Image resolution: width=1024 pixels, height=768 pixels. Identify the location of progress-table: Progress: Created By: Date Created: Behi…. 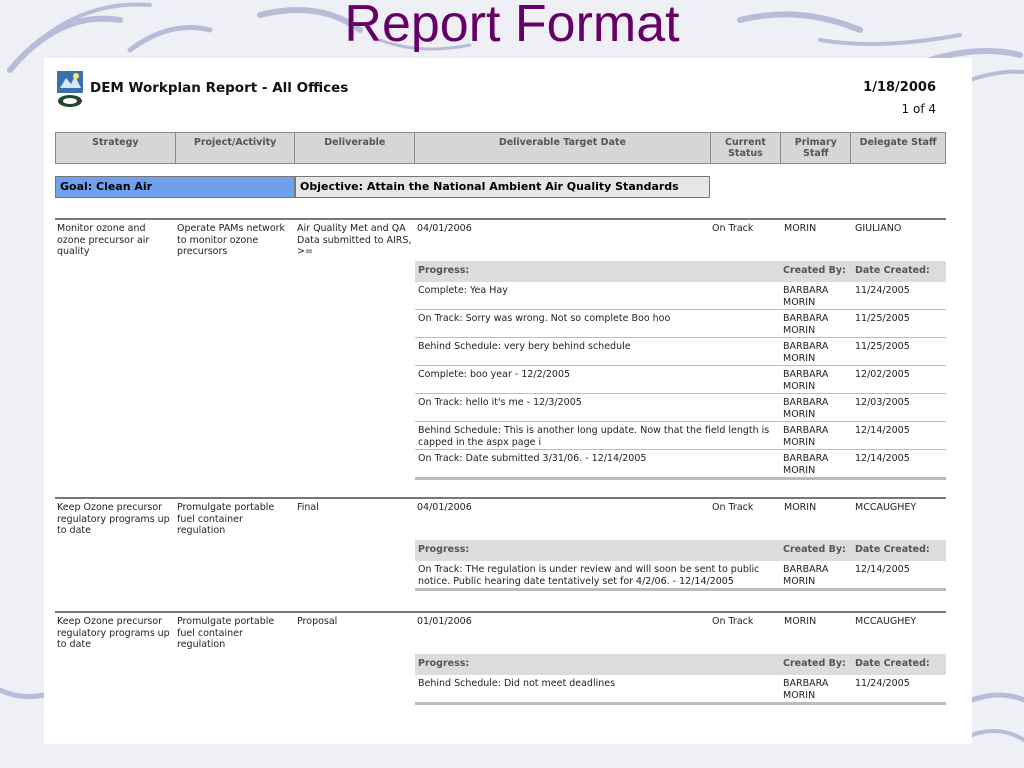
(680, 679).